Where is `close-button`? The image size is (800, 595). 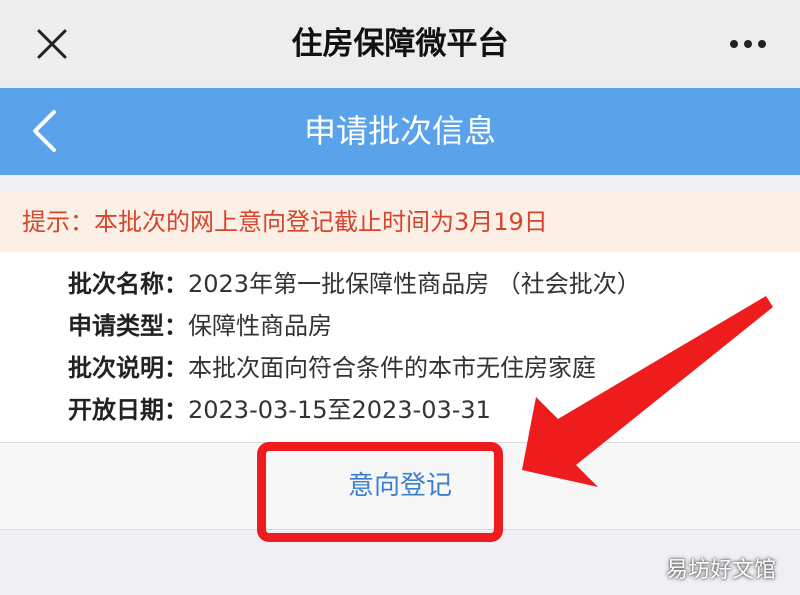 close-button is located at coordinates (52, 44).